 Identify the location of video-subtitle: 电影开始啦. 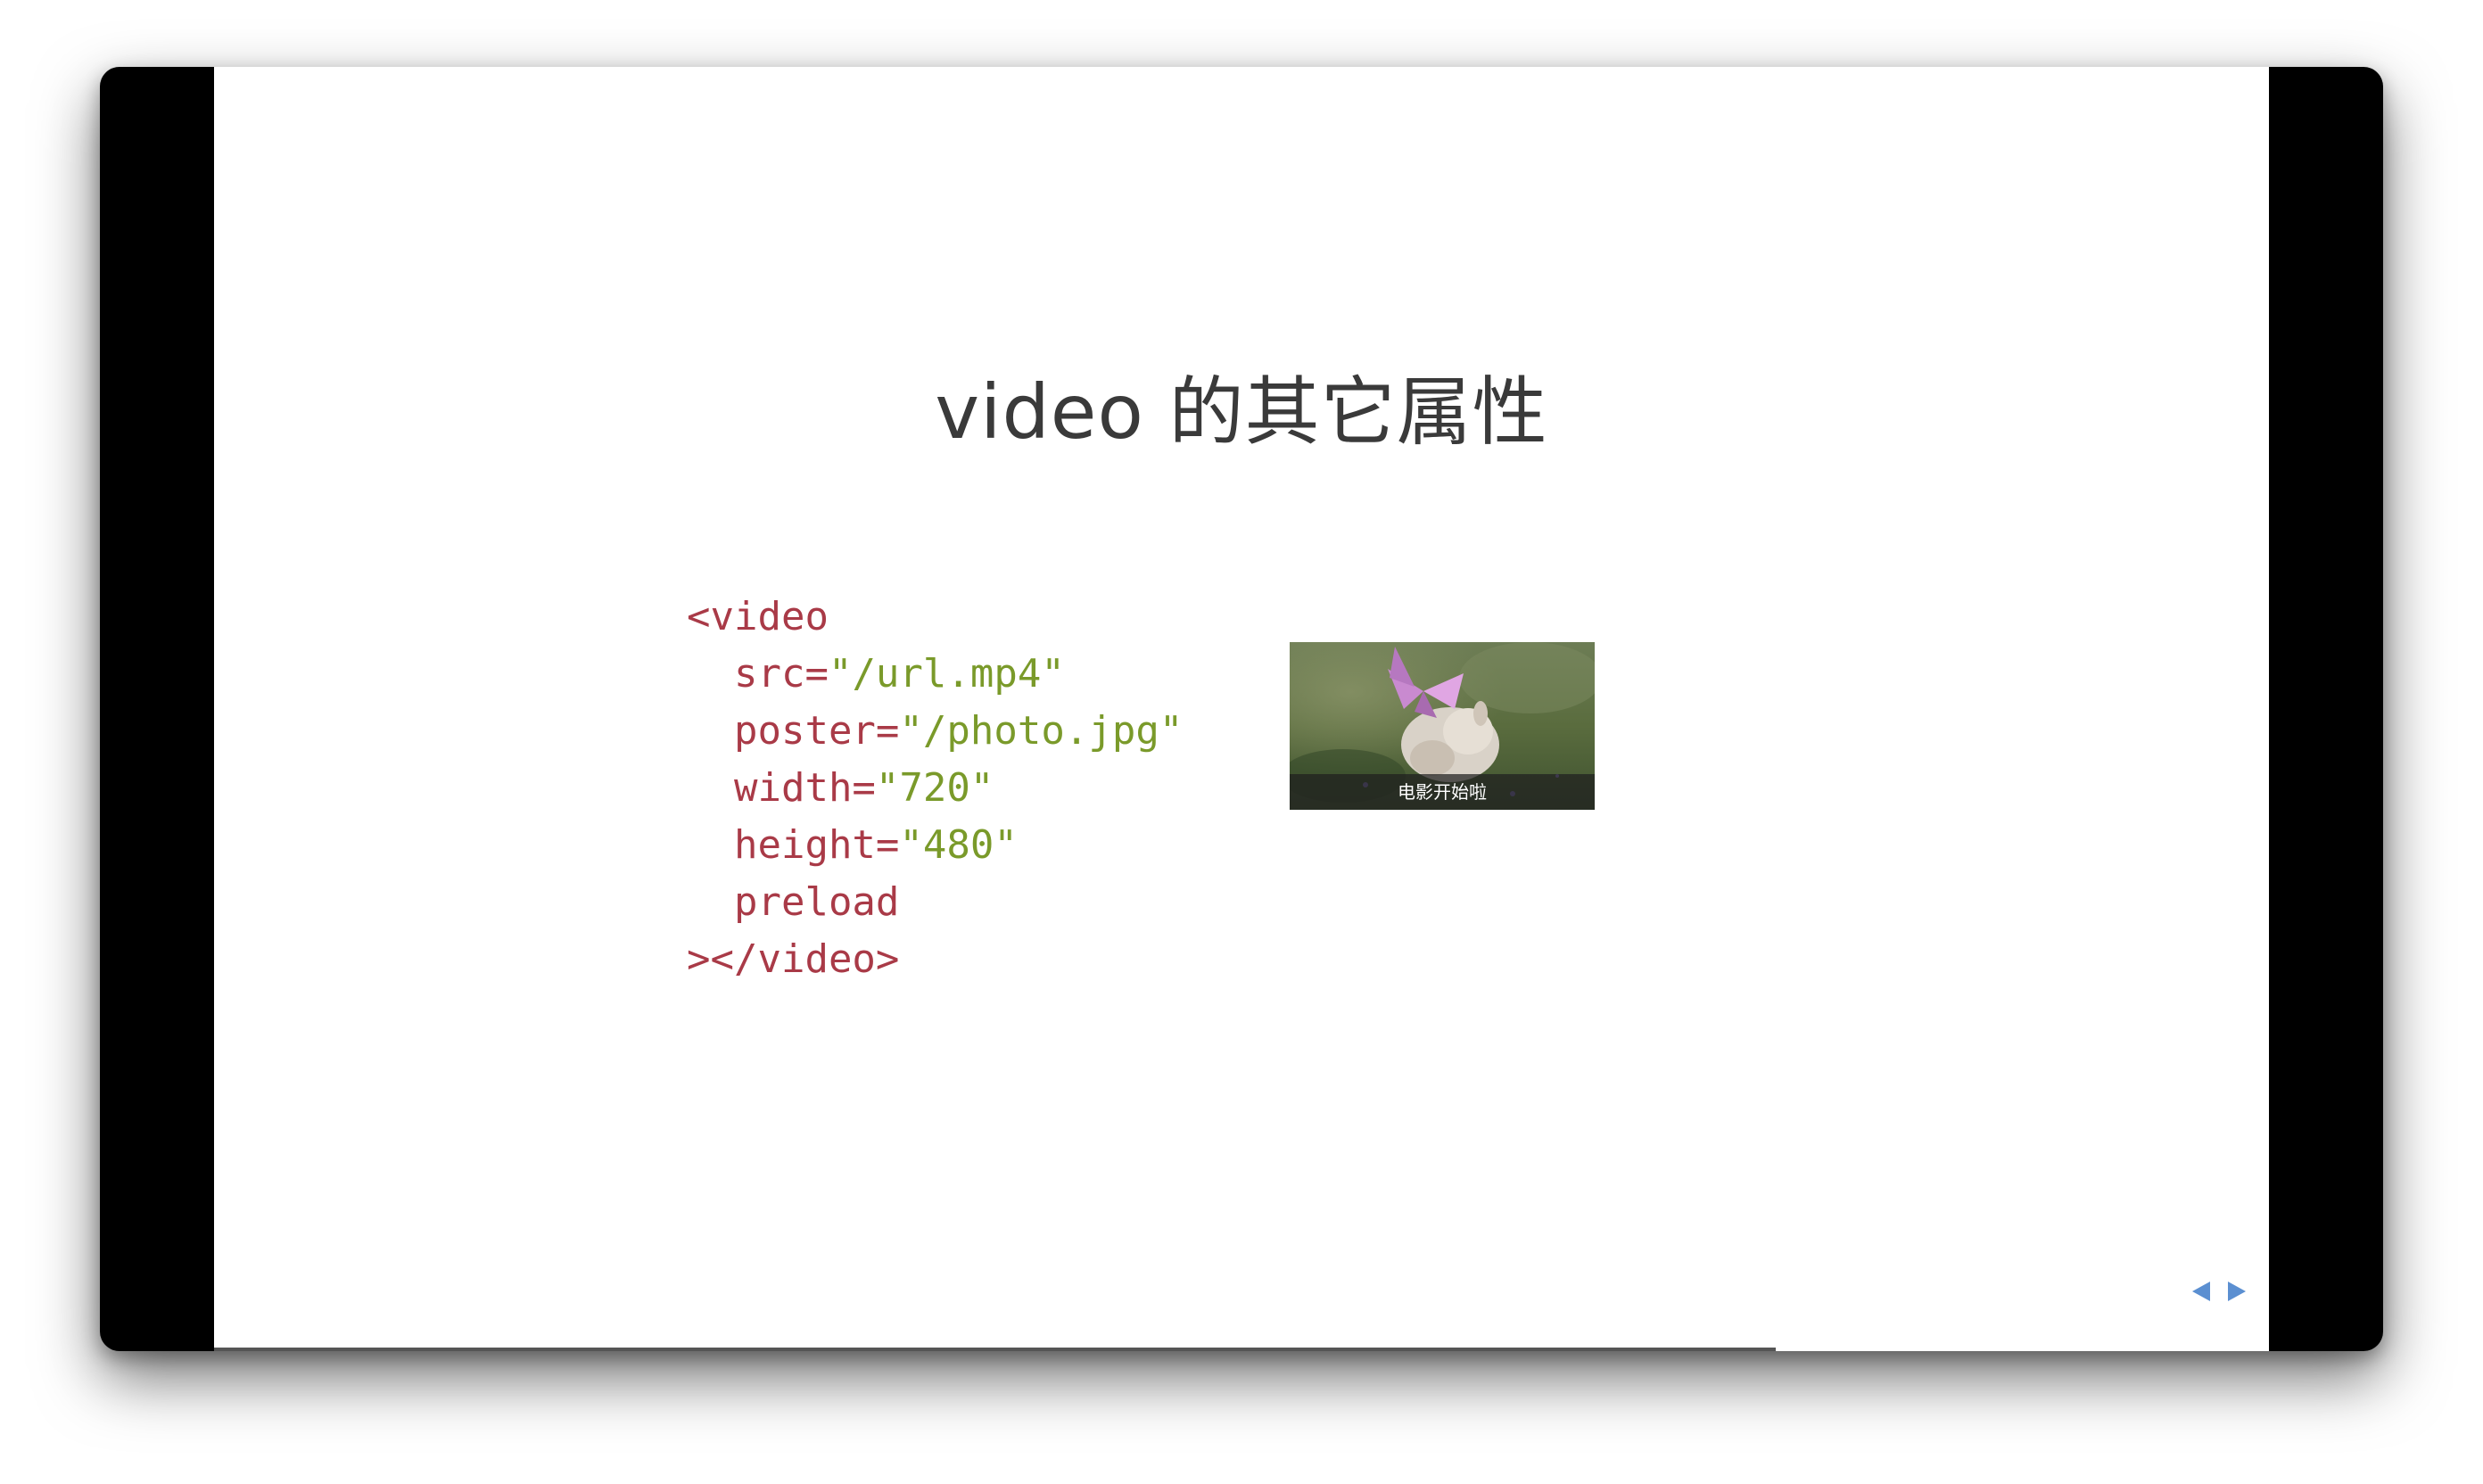
(1443, 792).